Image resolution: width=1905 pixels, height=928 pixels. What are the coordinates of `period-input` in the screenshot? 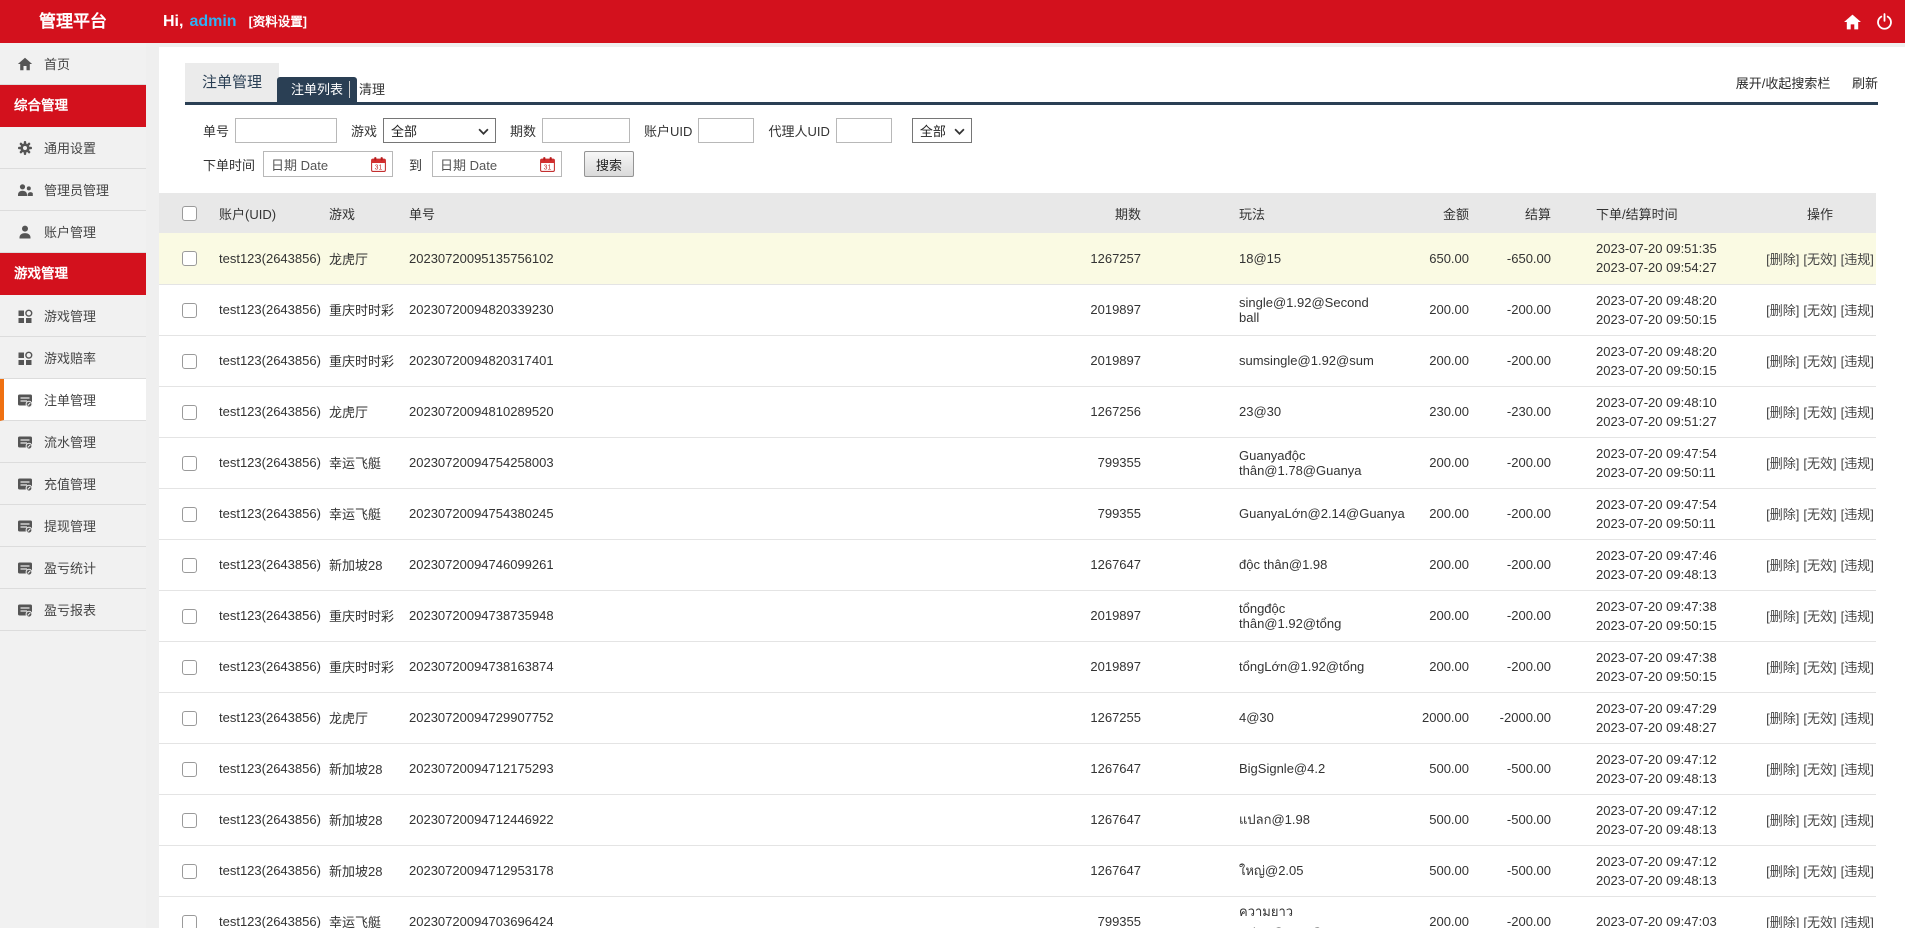 It's located at (586, 130).